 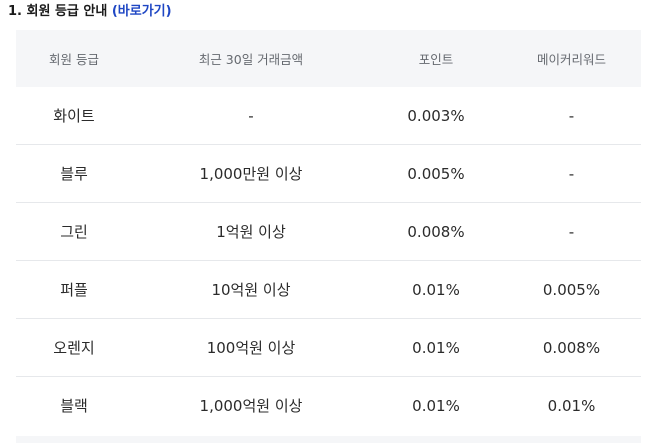 I want to click on section-heading: 1. 회원 등급 안내 (바로가기), so click(x=90, y=12).